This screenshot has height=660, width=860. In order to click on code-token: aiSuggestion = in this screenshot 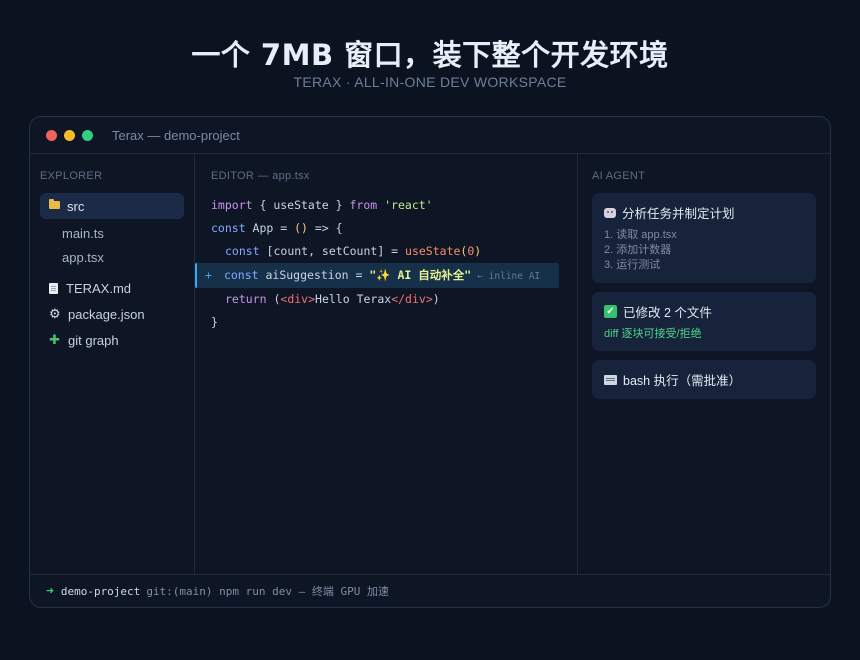, I will do `click(314, 275)`.